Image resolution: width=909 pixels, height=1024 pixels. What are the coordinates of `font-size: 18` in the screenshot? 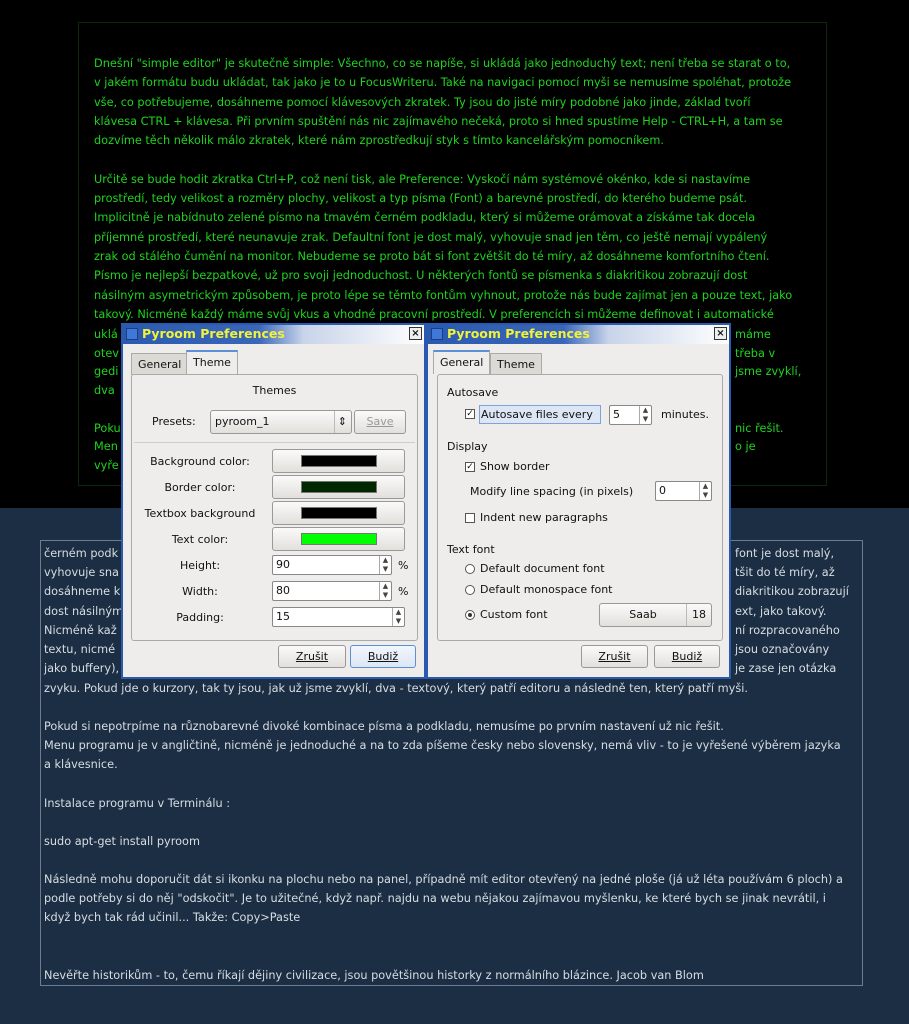 It's located at (698, 615).